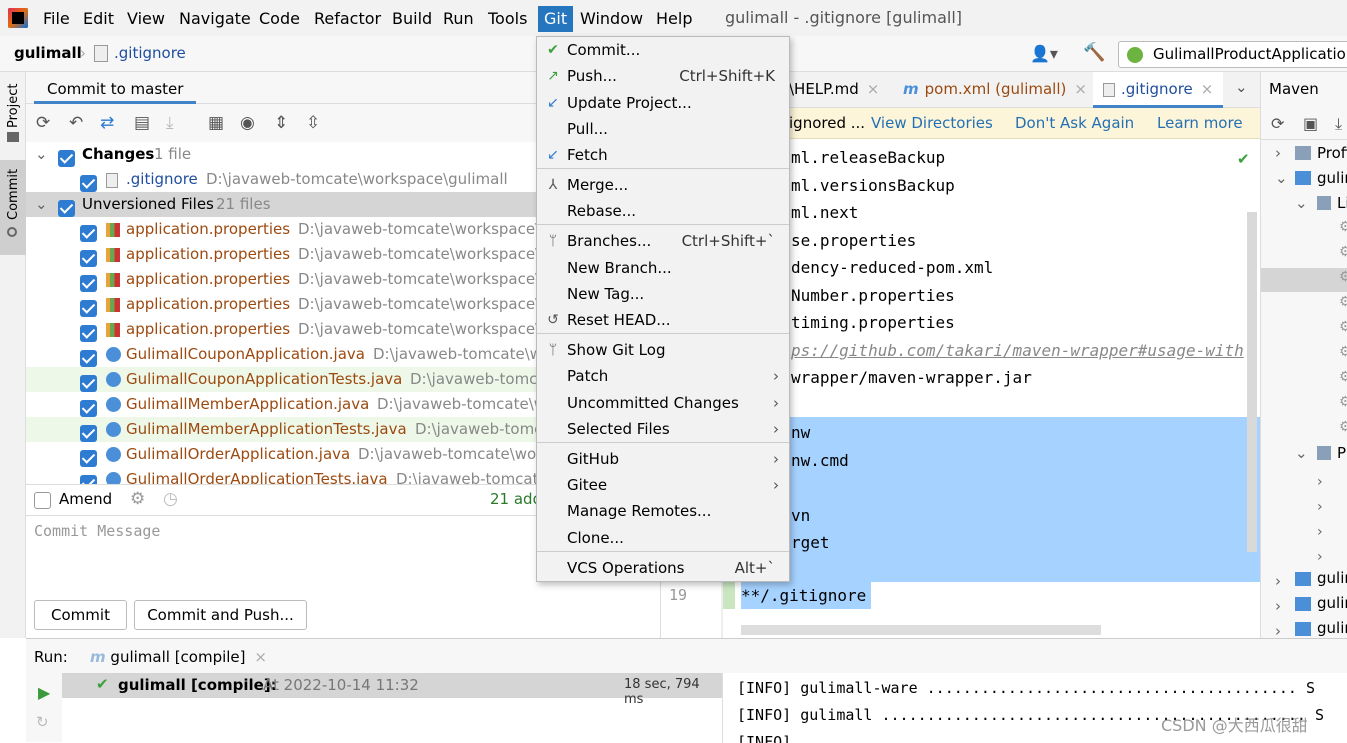  I want to click on changes-checkbox, so click(66, 158).